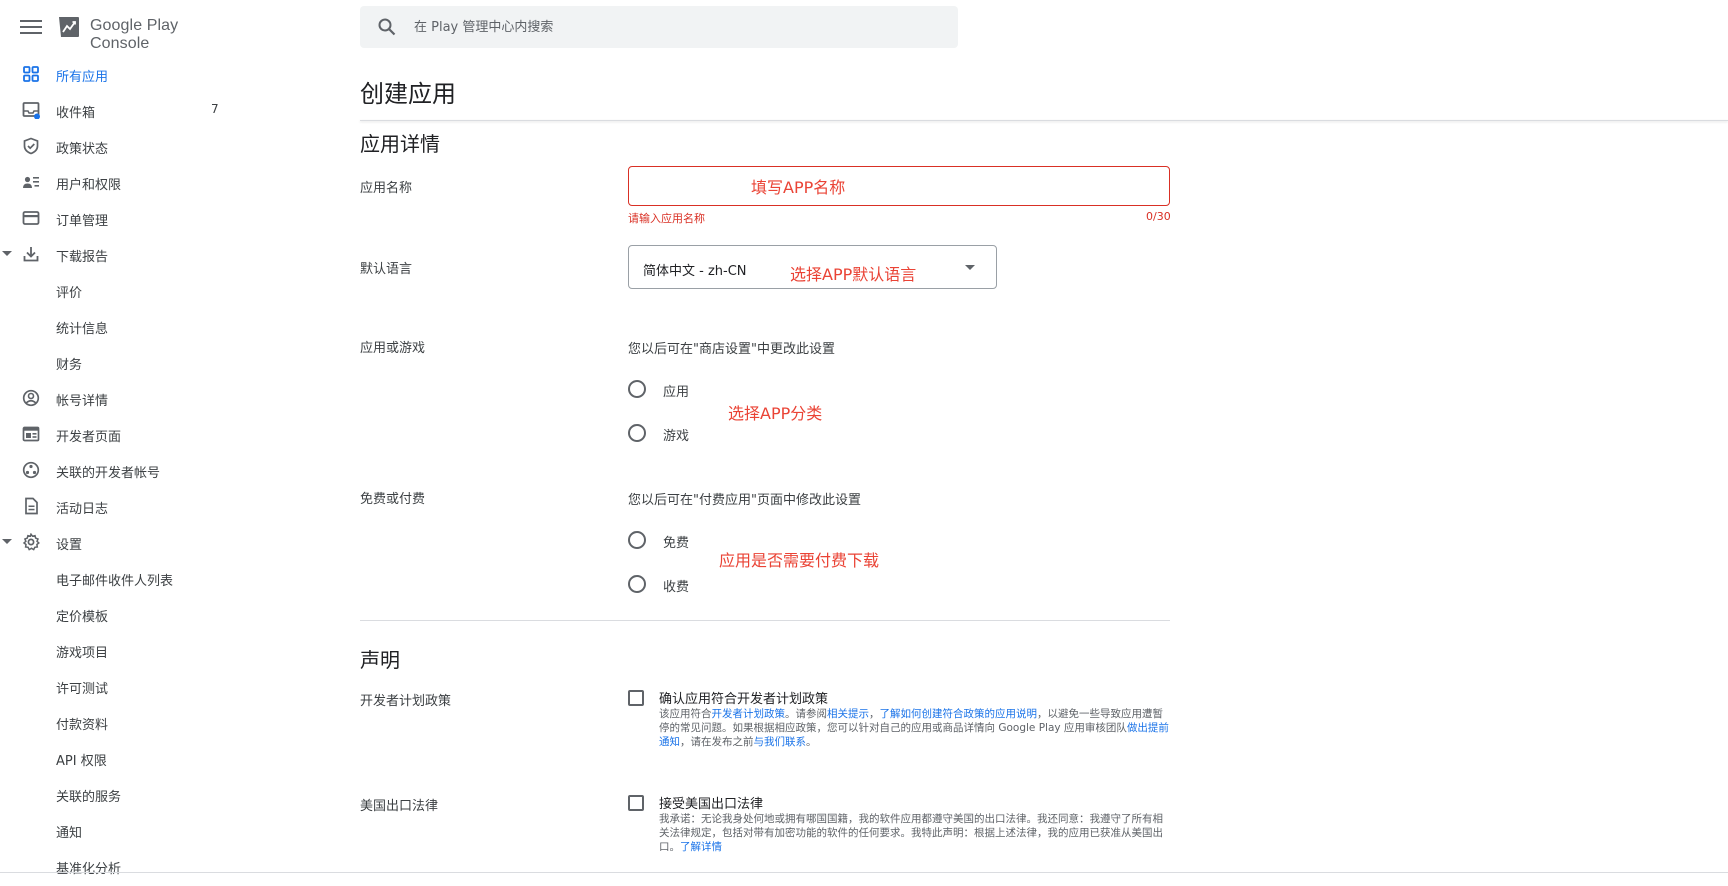 The width and height of the screenshot is (1728, 886). Describe the element at coordinates (637, 584) in the screenshot. I see `radio-paid` at that location.